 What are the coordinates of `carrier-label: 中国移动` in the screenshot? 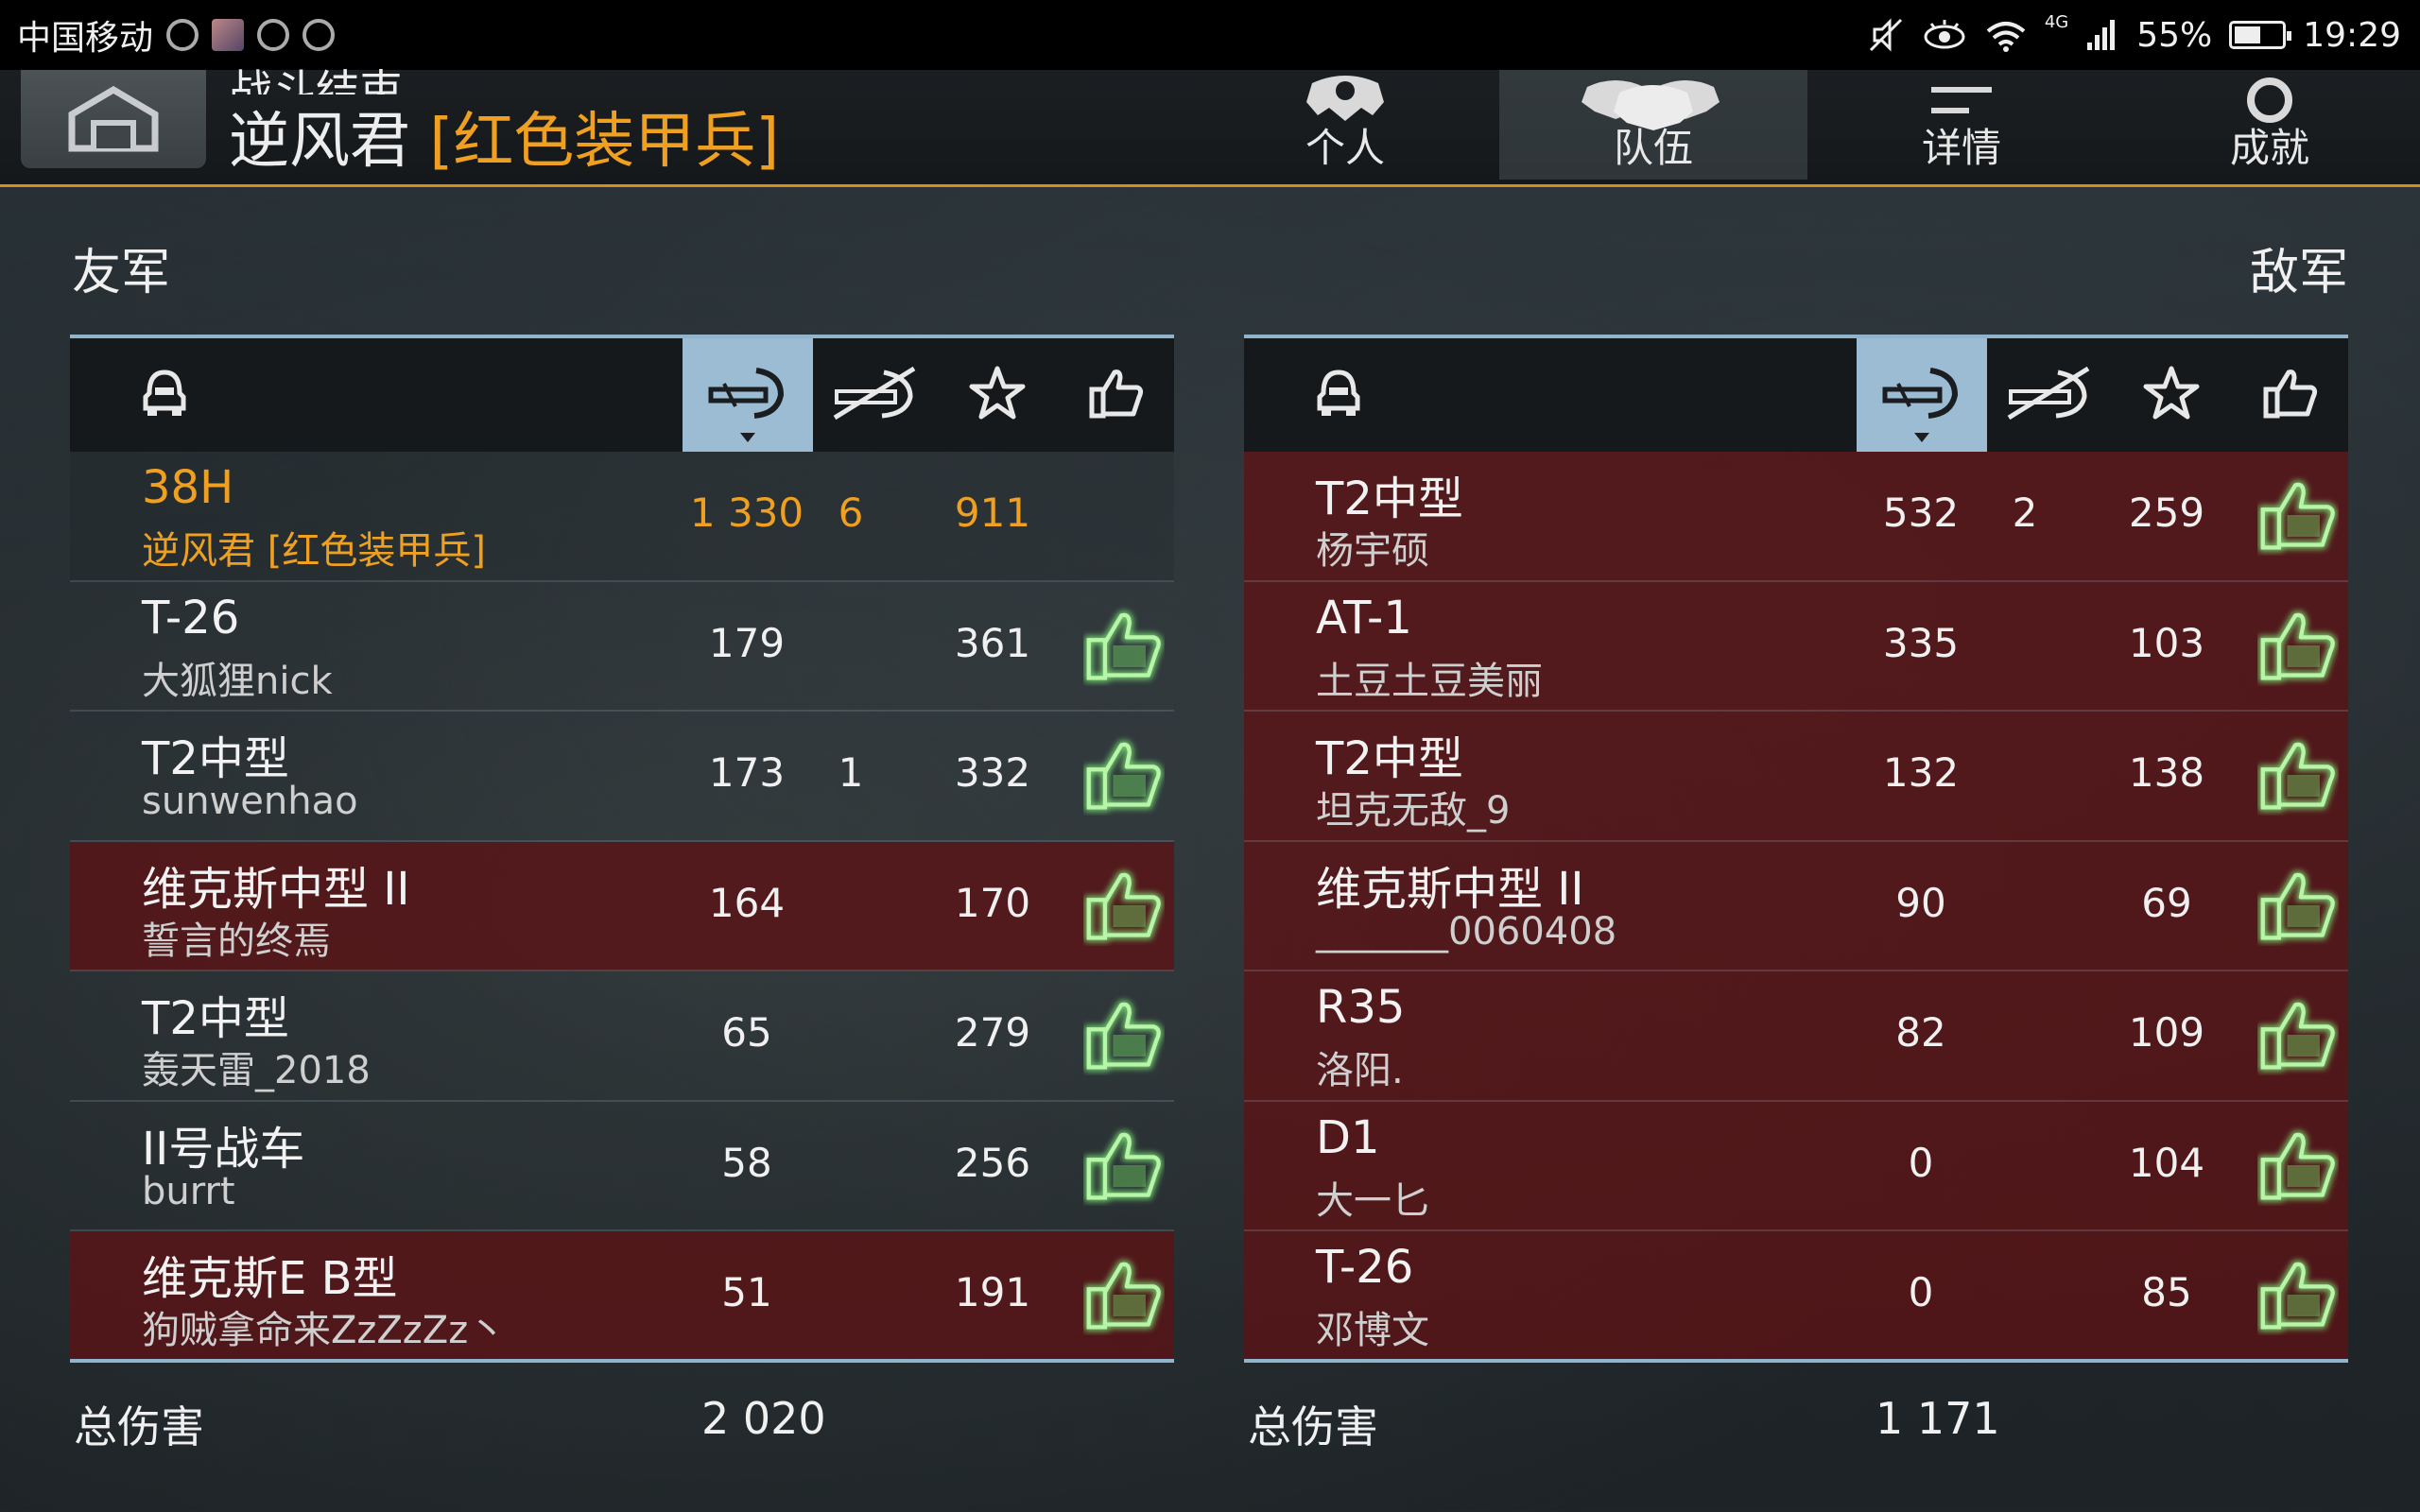 It's located at (85, 38).